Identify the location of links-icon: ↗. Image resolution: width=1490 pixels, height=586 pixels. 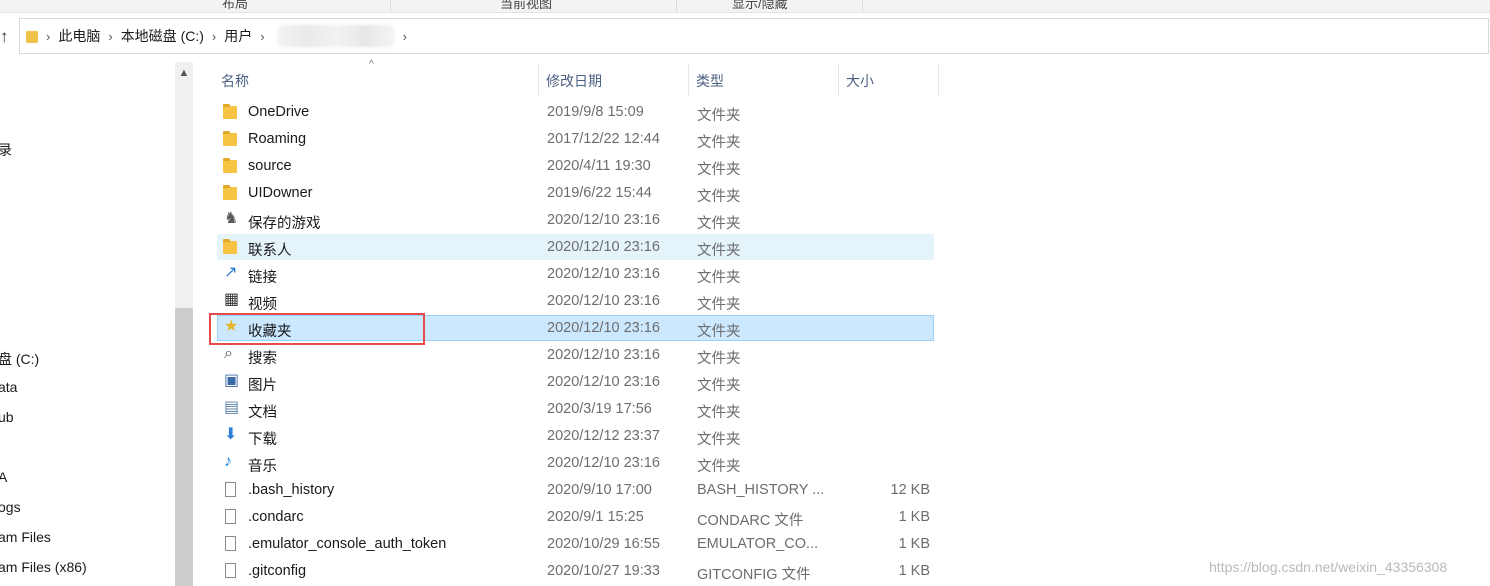
(231, 272).